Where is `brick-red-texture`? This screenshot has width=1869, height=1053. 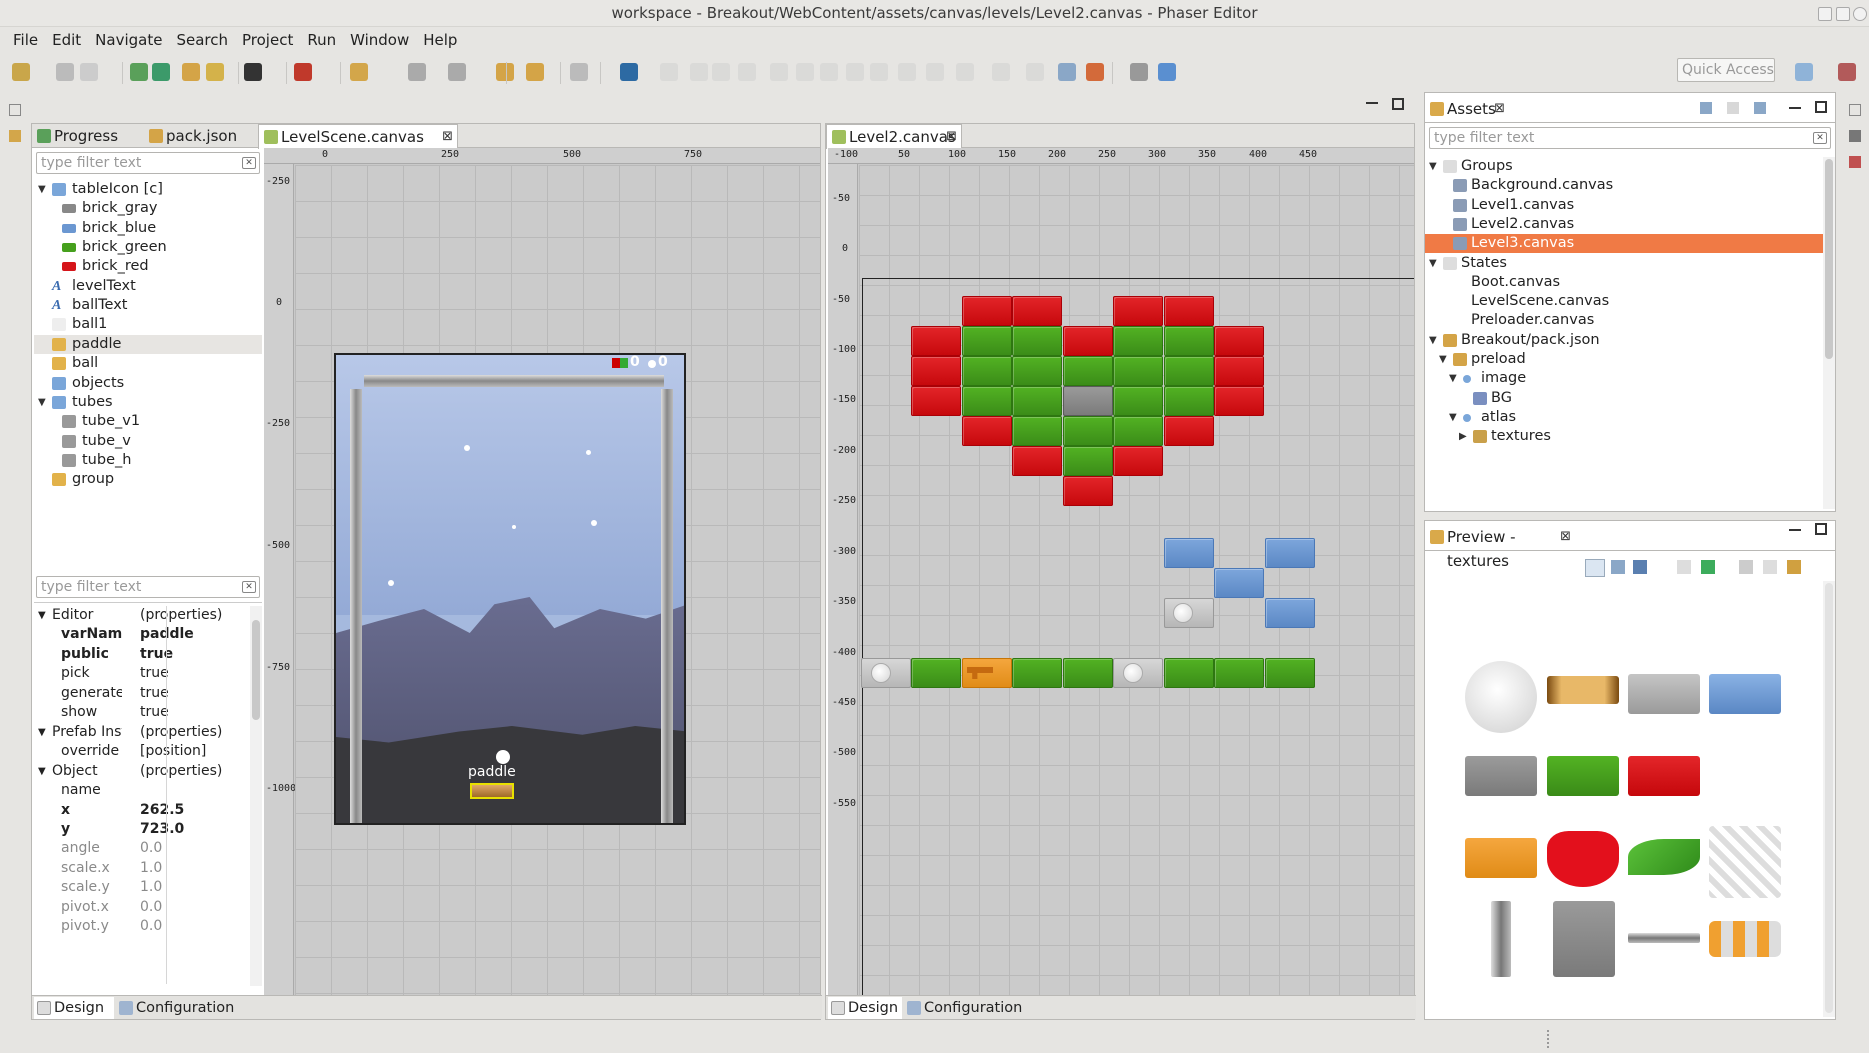 brick-red-texture is located at coordinates (1664, 776).